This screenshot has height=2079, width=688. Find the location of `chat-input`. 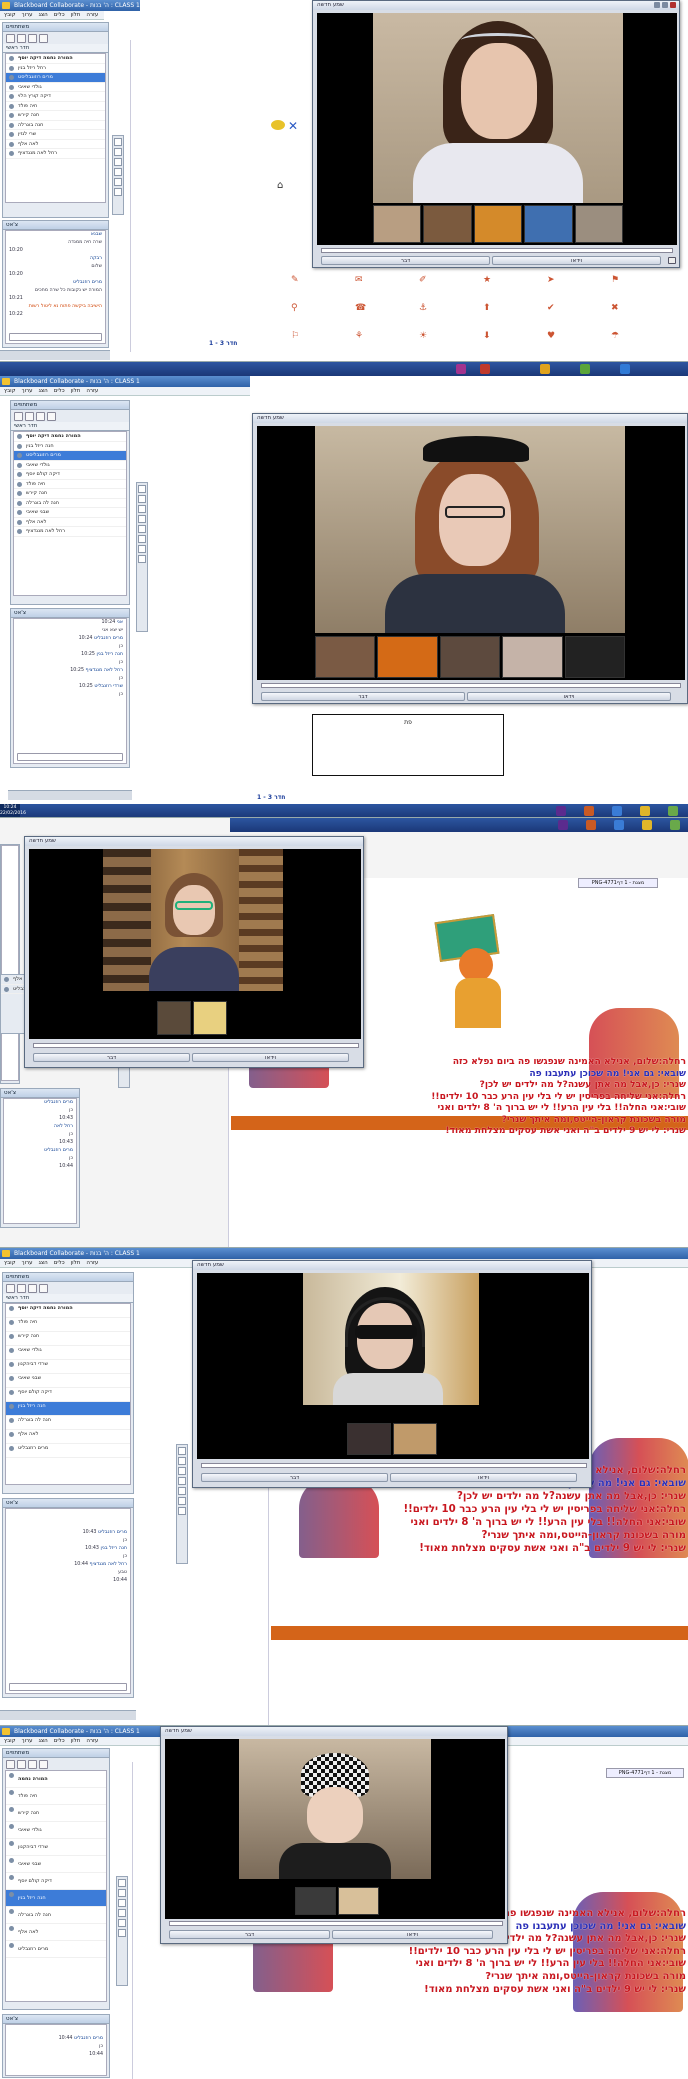

chat-input is located at coordinates (55, 337).